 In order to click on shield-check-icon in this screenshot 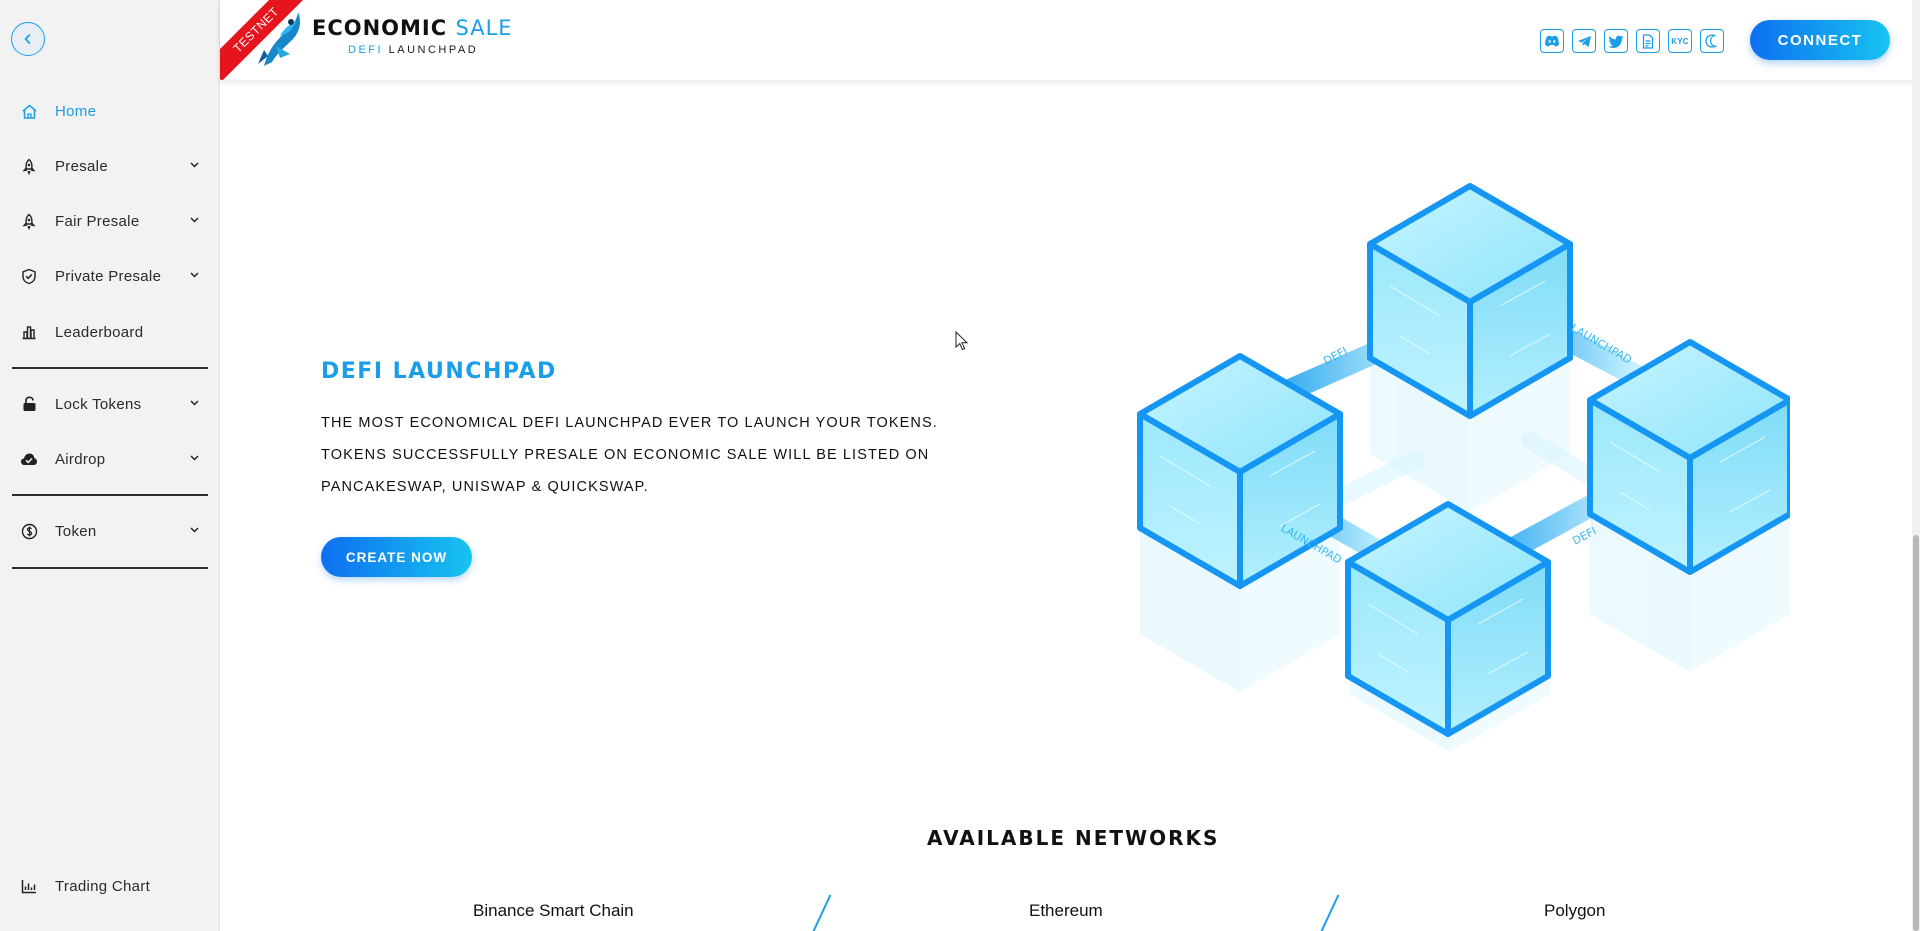, I will do `click(29, 276)`.